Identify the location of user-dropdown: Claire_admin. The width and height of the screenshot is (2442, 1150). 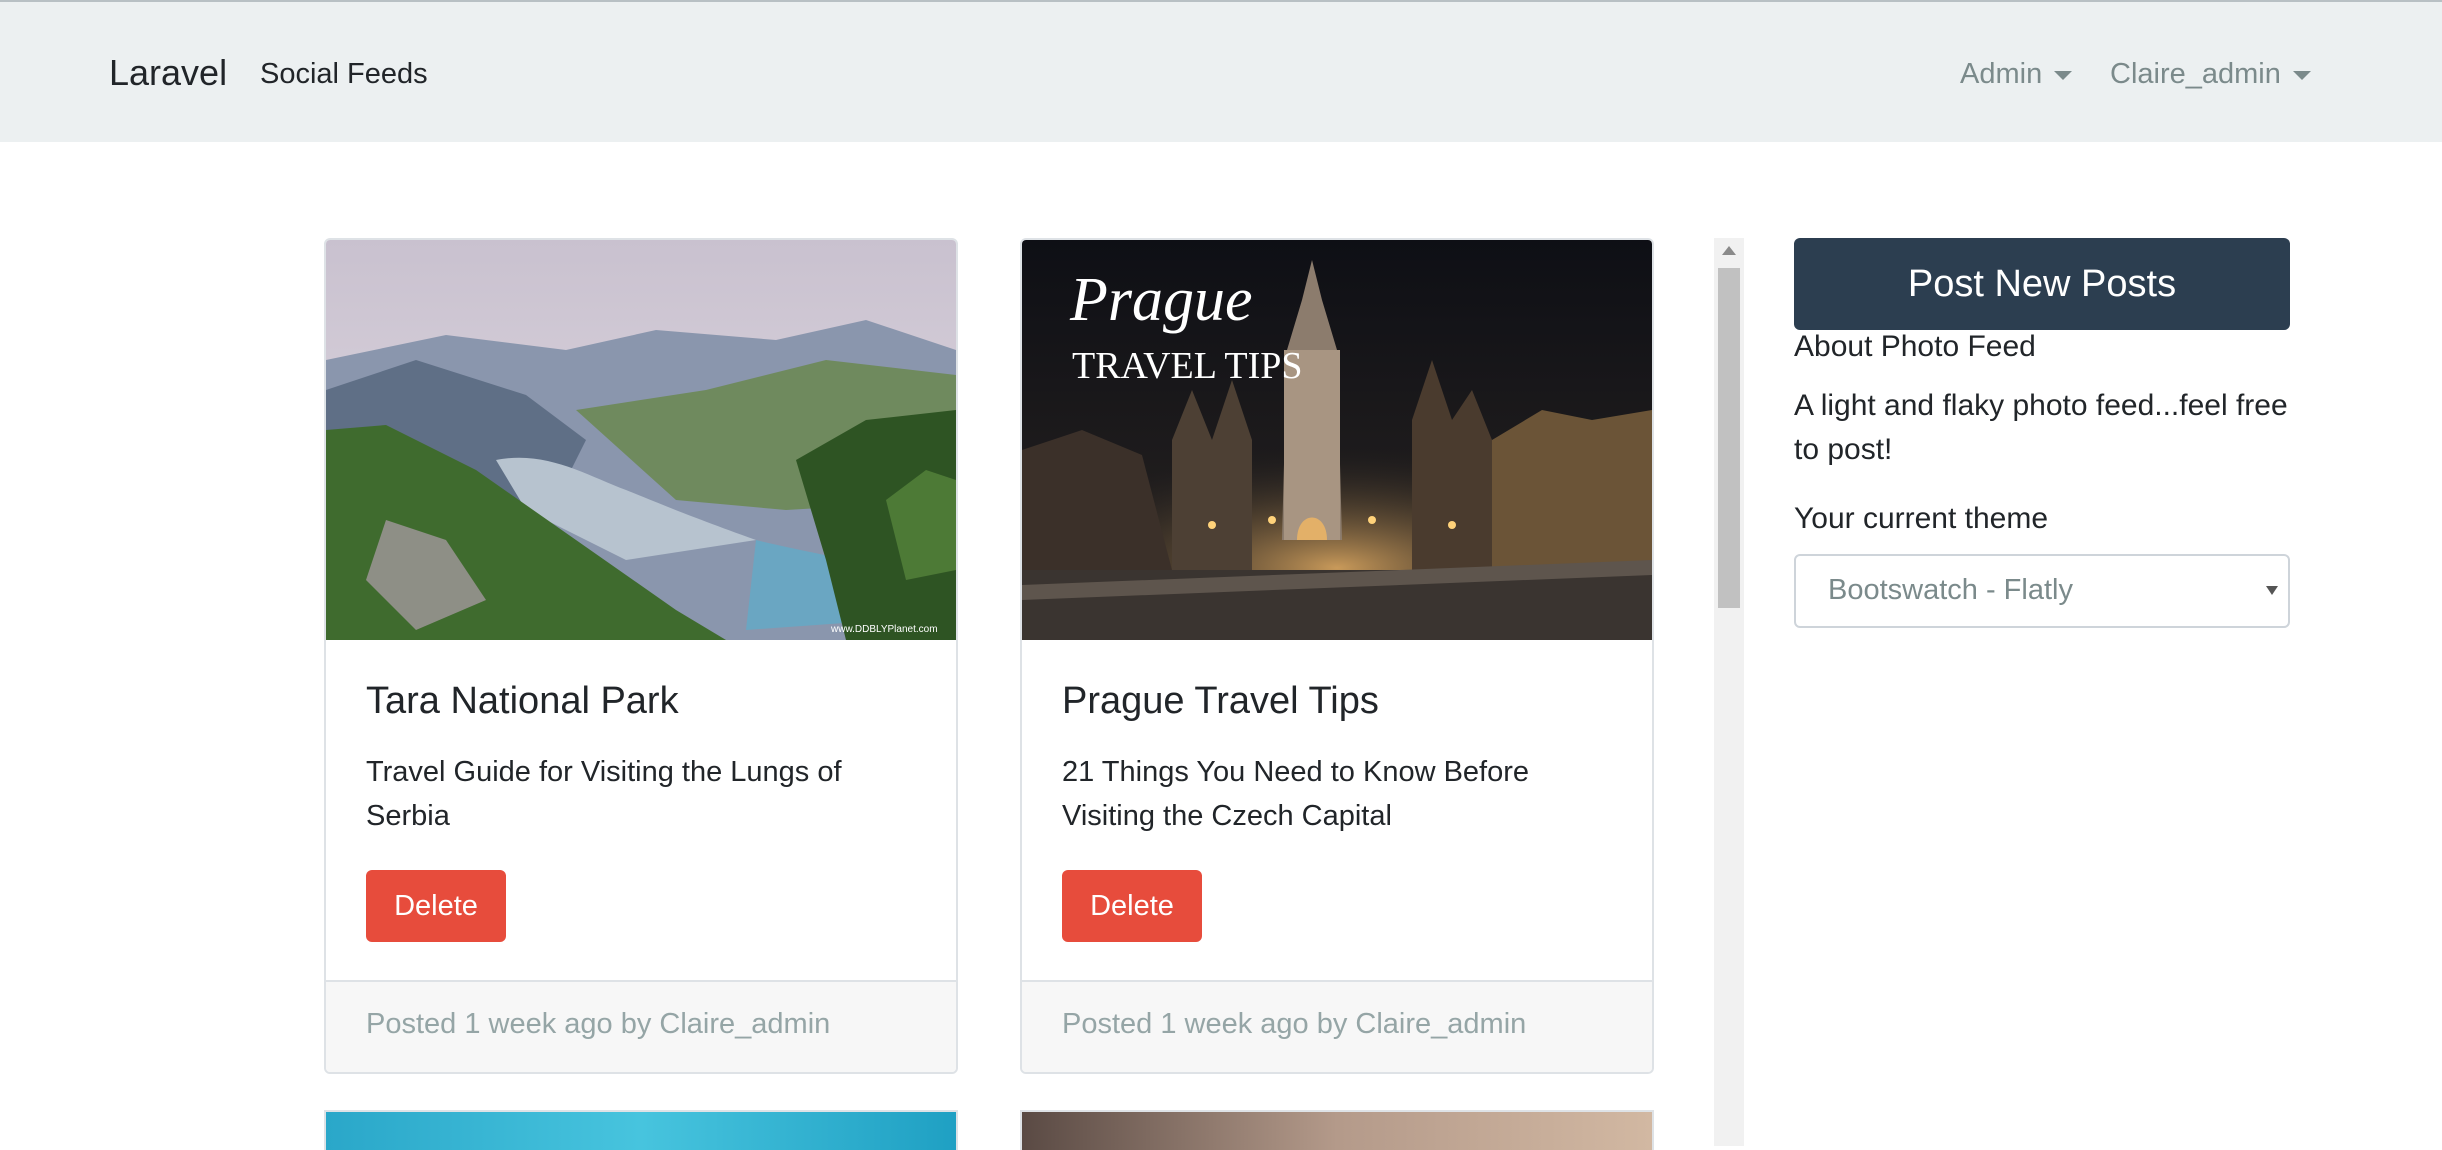
(2210, 74).